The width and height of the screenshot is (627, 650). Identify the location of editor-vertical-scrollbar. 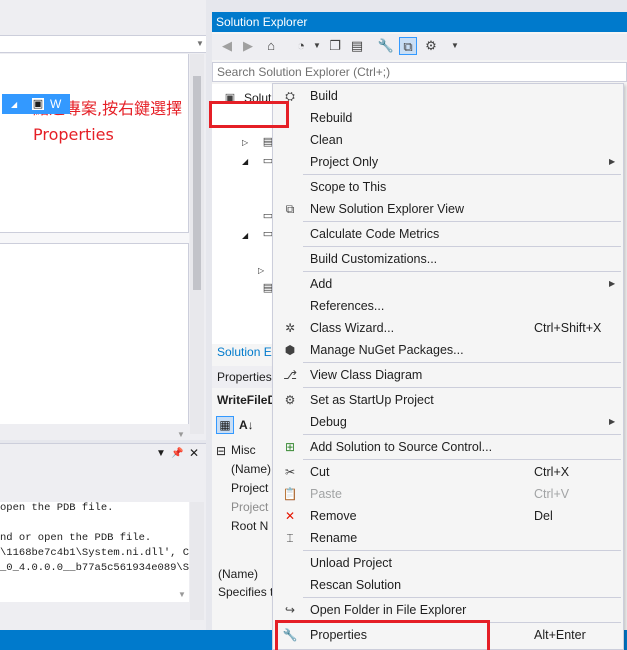
(197, 244).